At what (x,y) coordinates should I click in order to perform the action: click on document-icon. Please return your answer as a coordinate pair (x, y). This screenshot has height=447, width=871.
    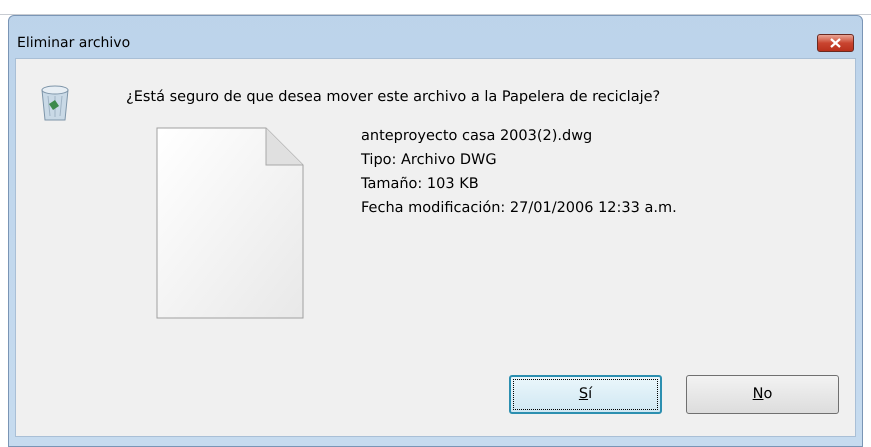
    Looking at the image, I should click on (230, 223).